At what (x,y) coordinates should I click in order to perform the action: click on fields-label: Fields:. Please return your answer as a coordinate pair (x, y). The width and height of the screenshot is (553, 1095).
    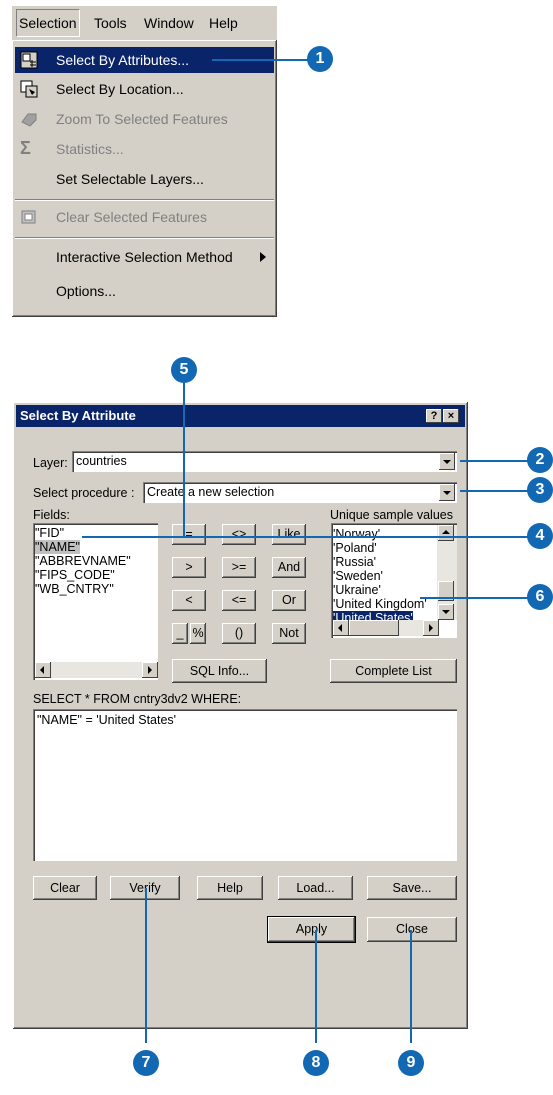
    Looking at the image, I should click on (51, 515).